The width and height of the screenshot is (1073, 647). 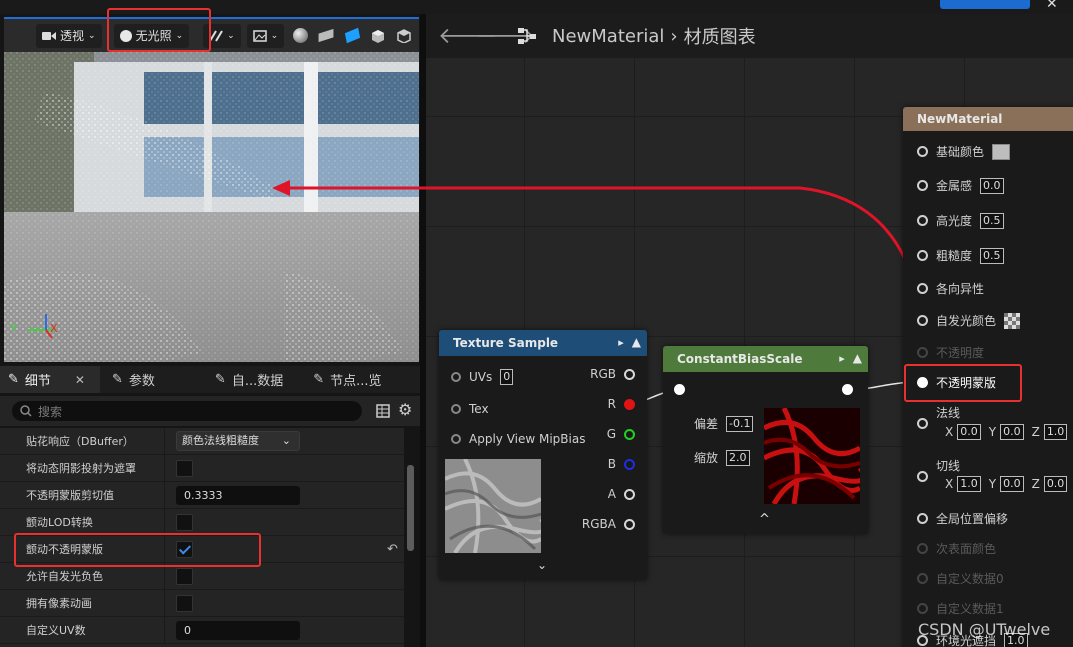 What do you see at coordinates (950, 288) in the screenshot?
I see `result-pin-anisotropy: 各向异性` at bounding box center [950, 288].